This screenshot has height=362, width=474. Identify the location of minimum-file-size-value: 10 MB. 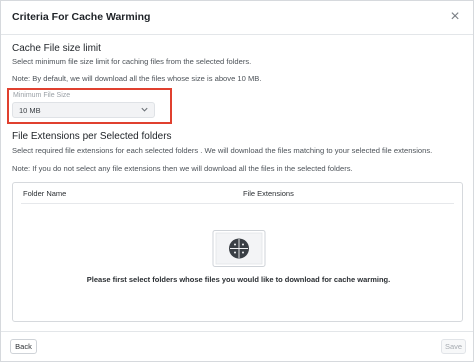
(30, 110).